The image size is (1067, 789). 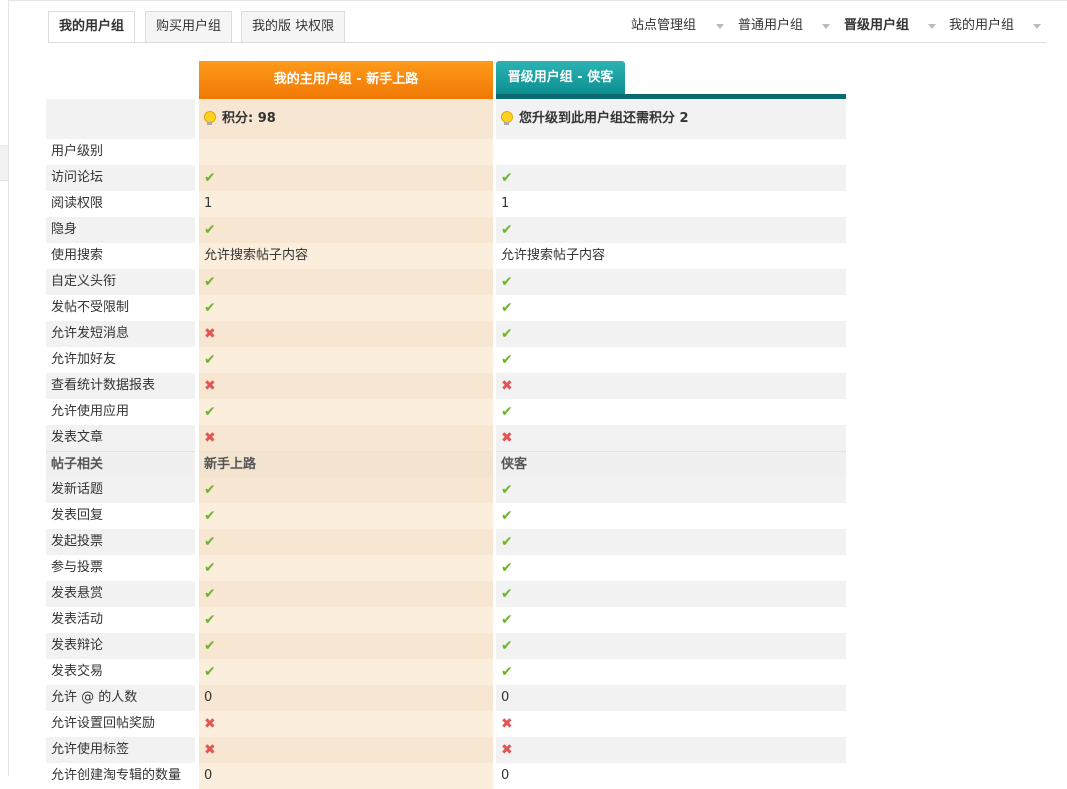 I want to click on tabs-divider, so click(x=547, y=42).